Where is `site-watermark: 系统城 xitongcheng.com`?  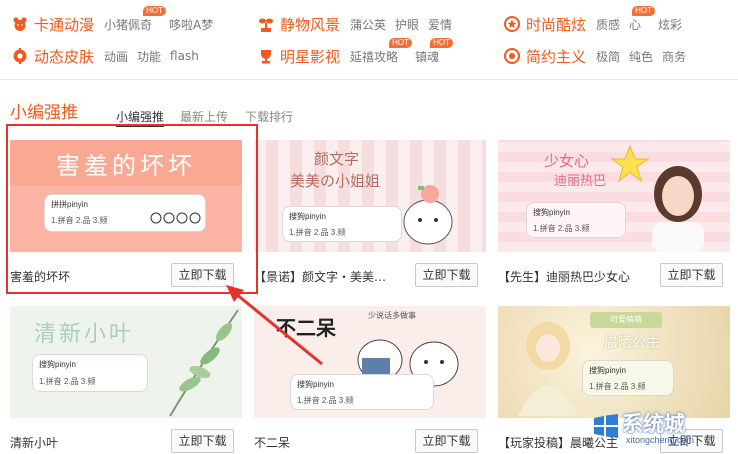 site-watermark: 系统城 xitongcheng.com is located at coordinates (662, 429).